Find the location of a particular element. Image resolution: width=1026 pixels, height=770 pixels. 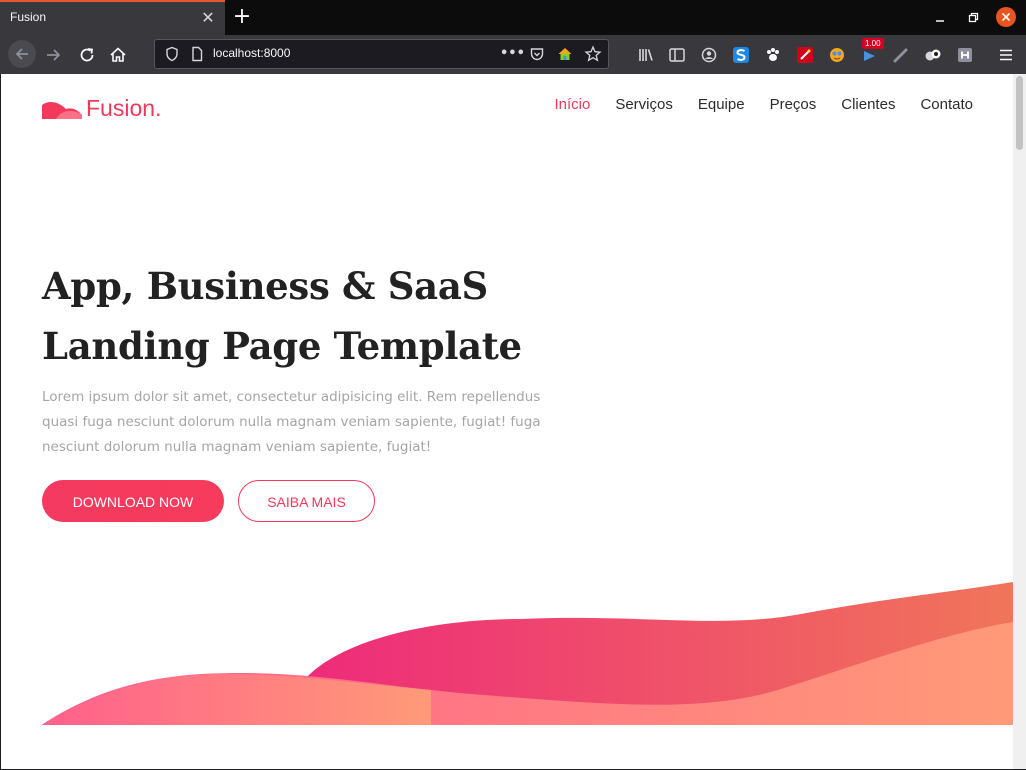

page-actions-icon: ••• is located at coordinates (512, 54).